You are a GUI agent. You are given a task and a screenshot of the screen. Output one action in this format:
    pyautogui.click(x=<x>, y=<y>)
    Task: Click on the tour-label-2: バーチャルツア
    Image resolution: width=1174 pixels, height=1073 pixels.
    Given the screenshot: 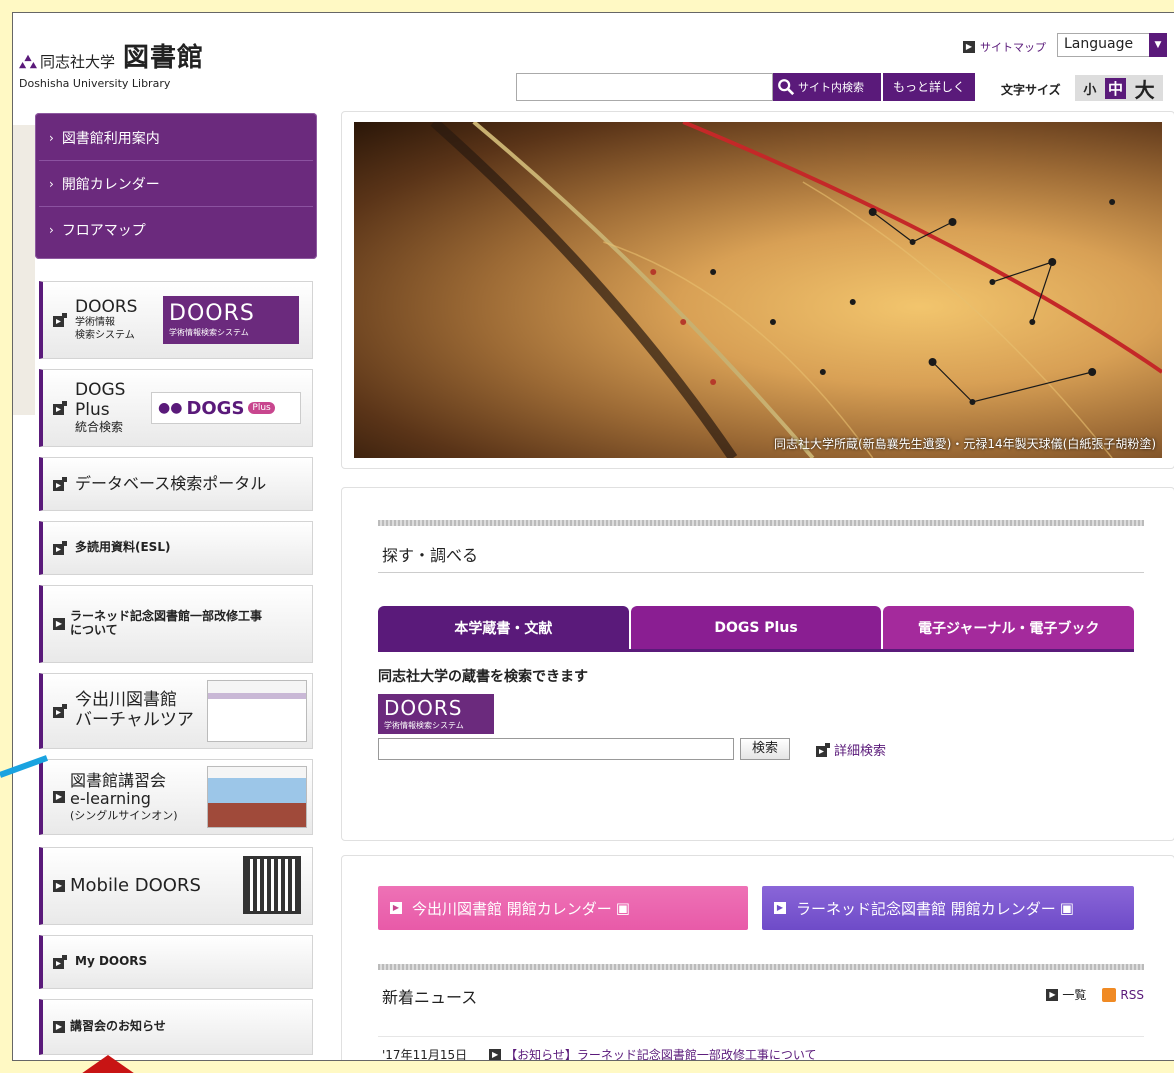 What is the action you would take?
    pyautogui.click(x=134, y=720)
    